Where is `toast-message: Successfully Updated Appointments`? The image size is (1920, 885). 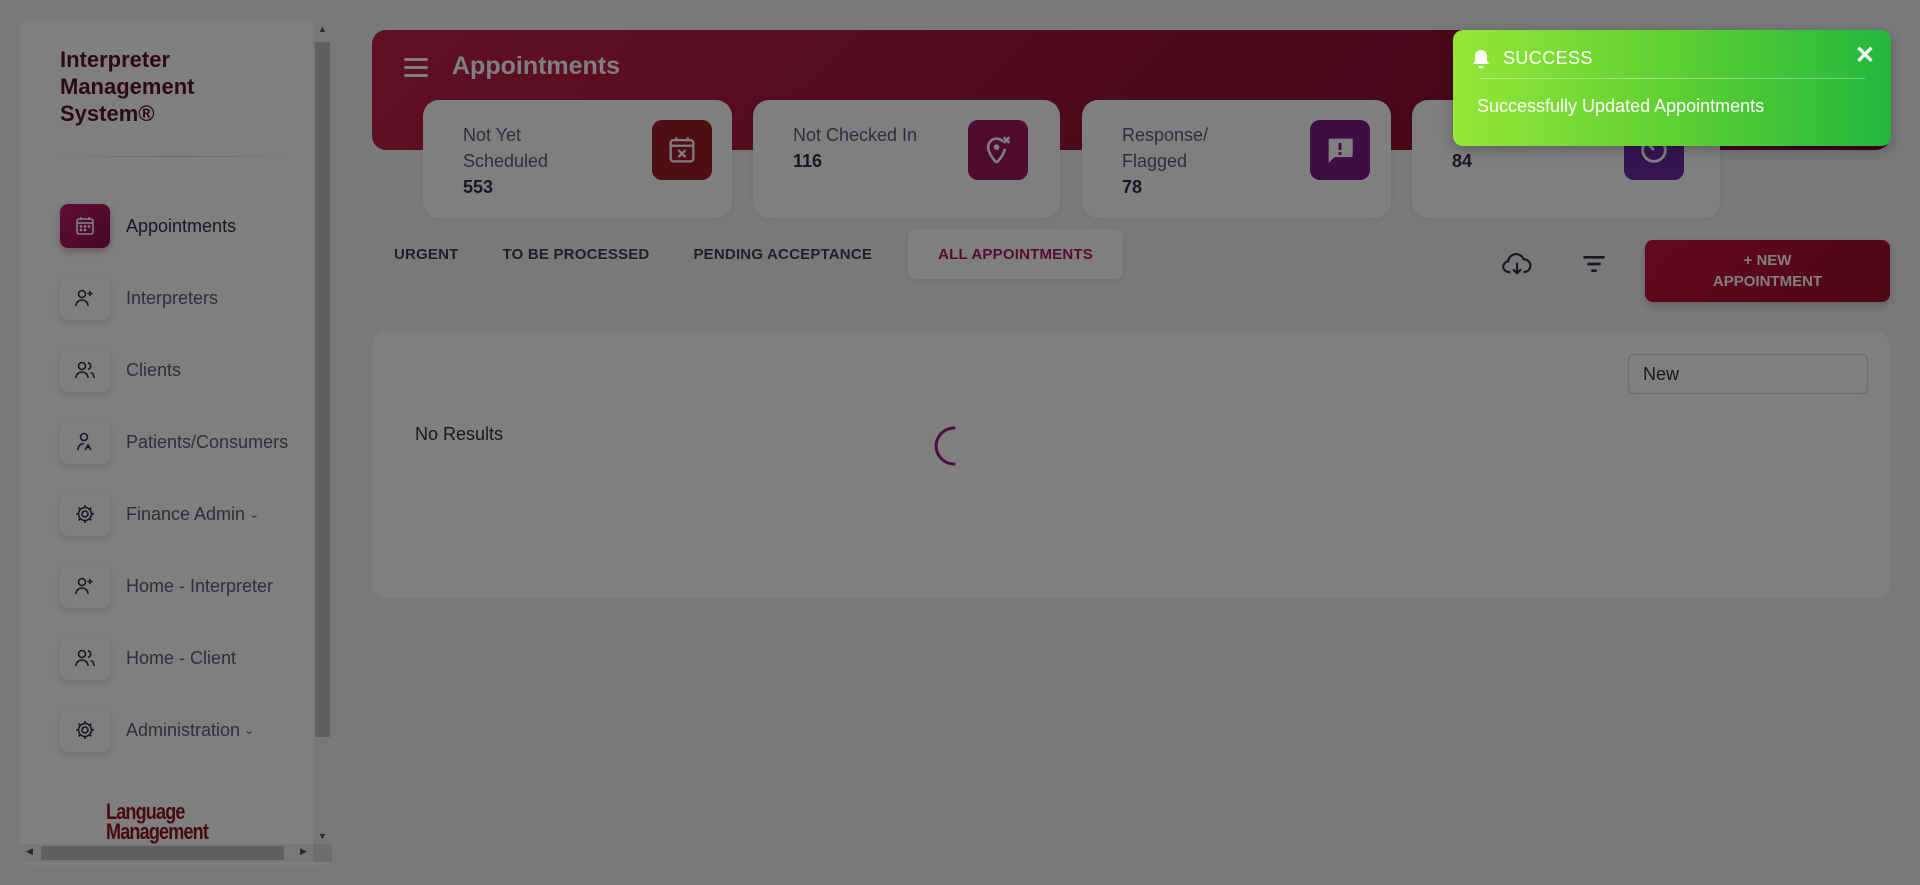
toast-message: Successfully Updated Appointments is located at coordinates (1621, 106).